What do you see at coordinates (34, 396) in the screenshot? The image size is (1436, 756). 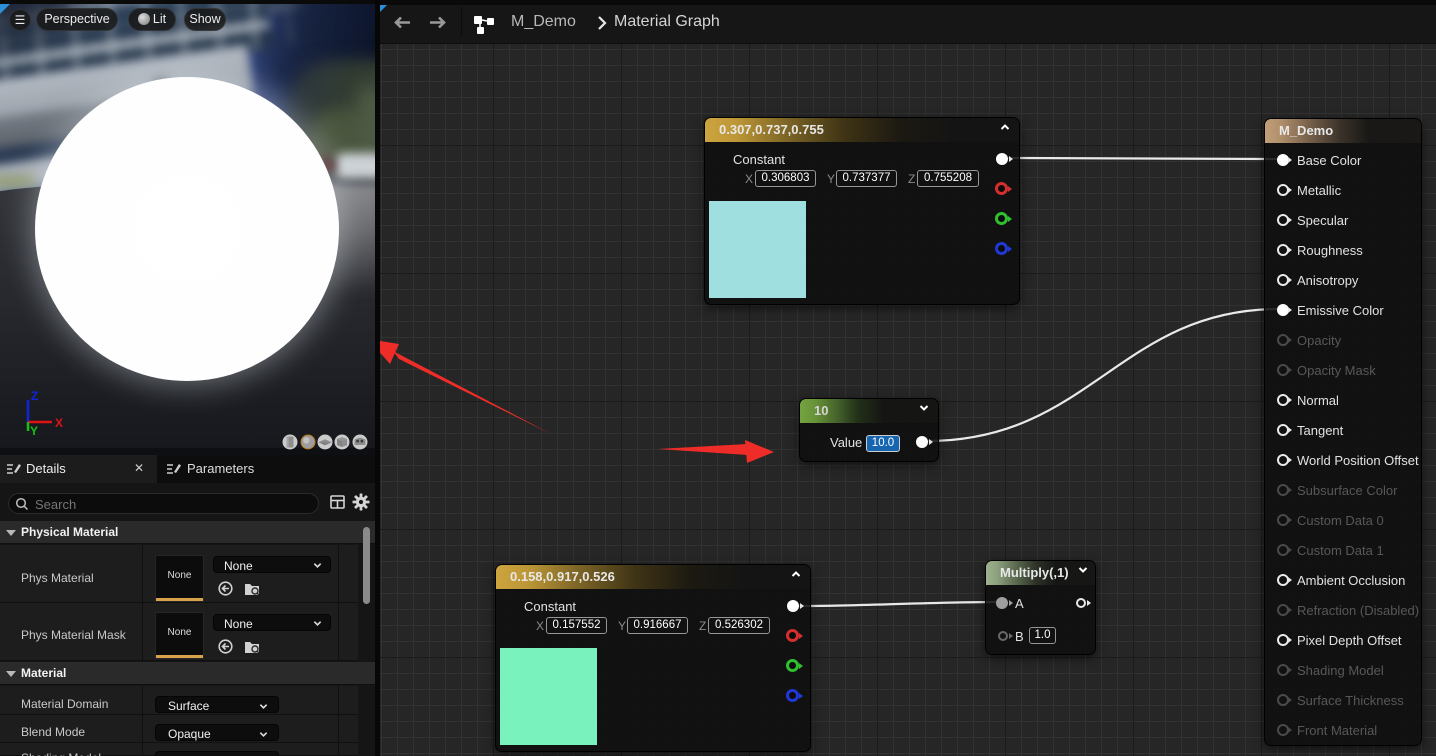 I see `svg-text: Z` at bounding box center [34, 396].